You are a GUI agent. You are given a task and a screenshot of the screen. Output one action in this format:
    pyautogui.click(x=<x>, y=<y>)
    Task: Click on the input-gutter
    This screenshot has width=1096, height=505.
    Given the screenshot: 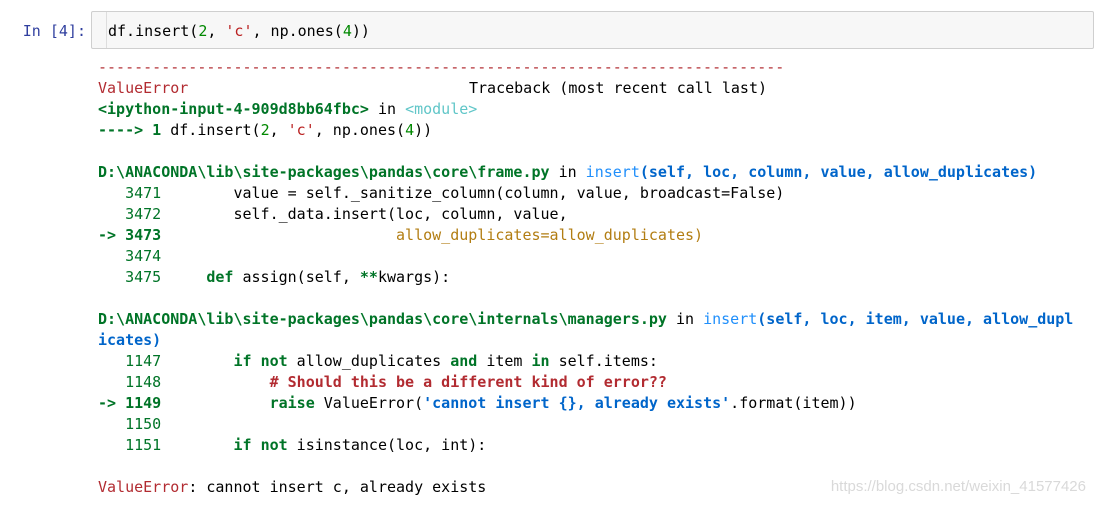 What is the action you would take?
    pyautogui.click(x=106, y=30)
    